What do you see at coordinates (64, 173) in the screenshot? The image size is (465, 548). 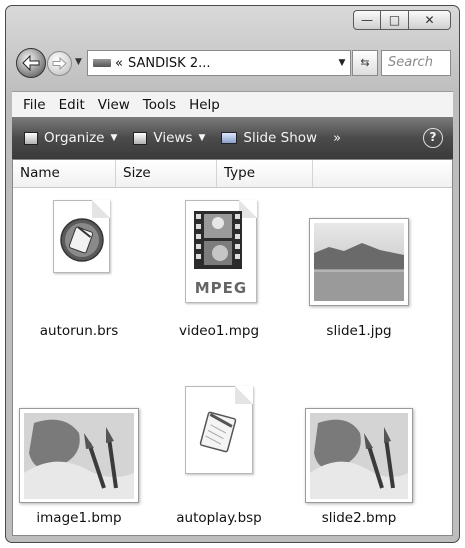 I see `column-header-name: Name` at bounding box center [64, 173].